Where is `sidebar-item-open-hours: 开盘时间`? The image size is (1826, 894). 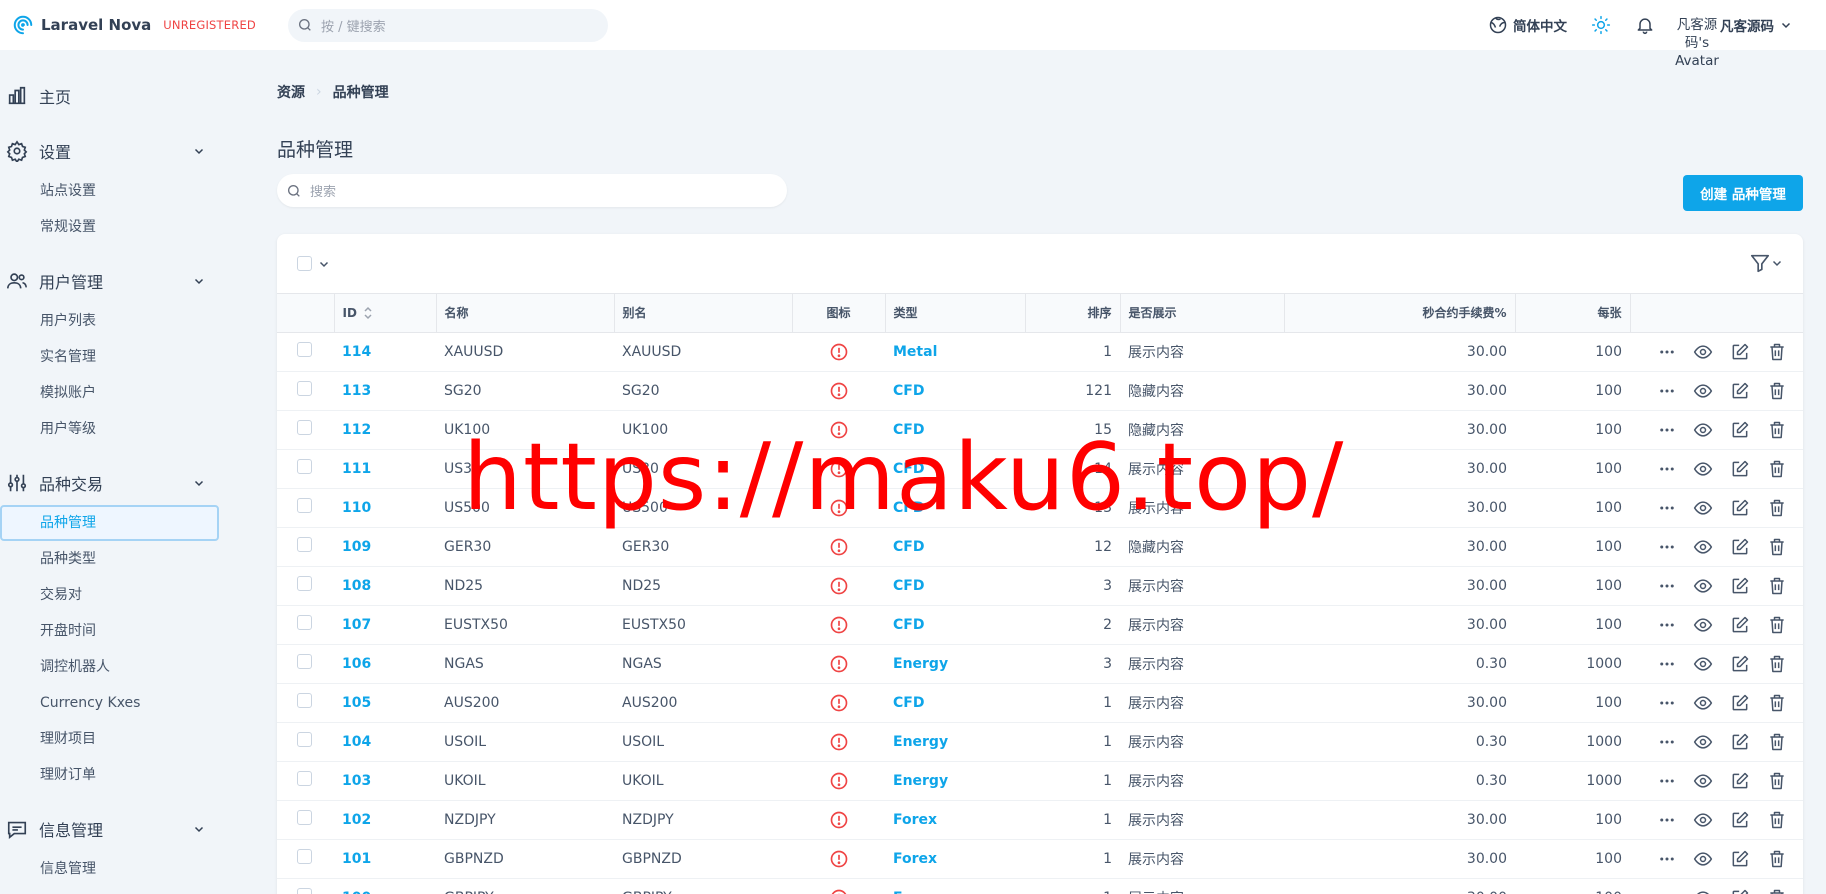
sidebar-item-open-hours: 开盘时间 is located at coordinates (115, 631).